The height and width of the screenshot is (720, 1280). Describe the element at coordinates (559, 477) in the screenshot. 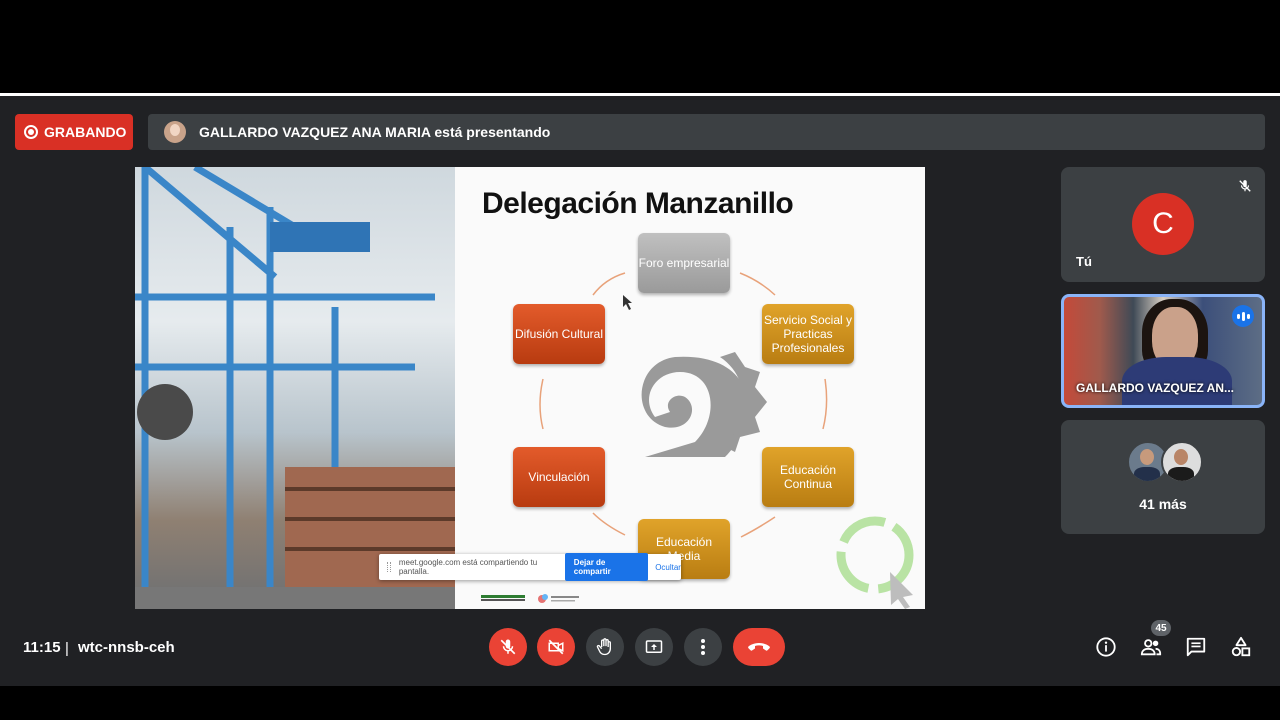

I see `node-vinculacion: Vinculación` at that location.